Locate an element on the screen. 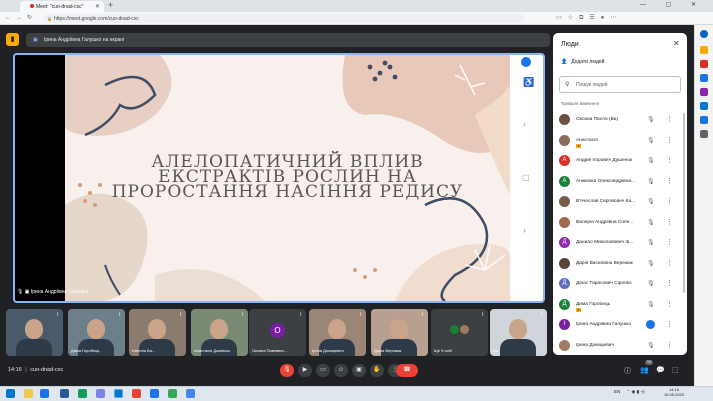 The height and width of the screenshot is (401, 713). participant-thumbnail: ⌇ Ви is located at coordinates (518, 332).